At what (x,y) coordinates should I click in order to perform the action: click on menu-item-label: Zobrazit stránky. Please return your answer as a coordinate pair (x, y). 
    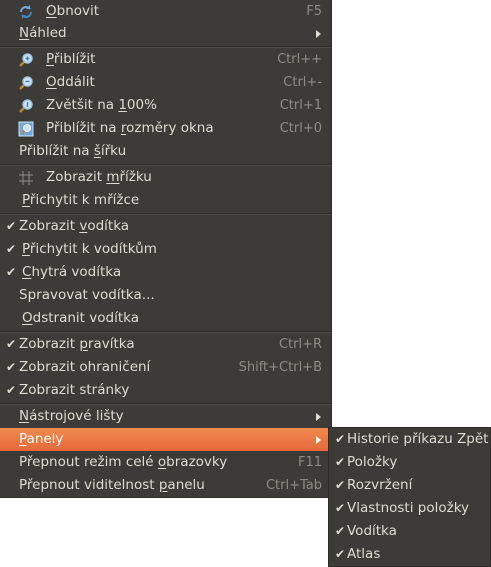
    Looking at the image, I should click on (74, 390).